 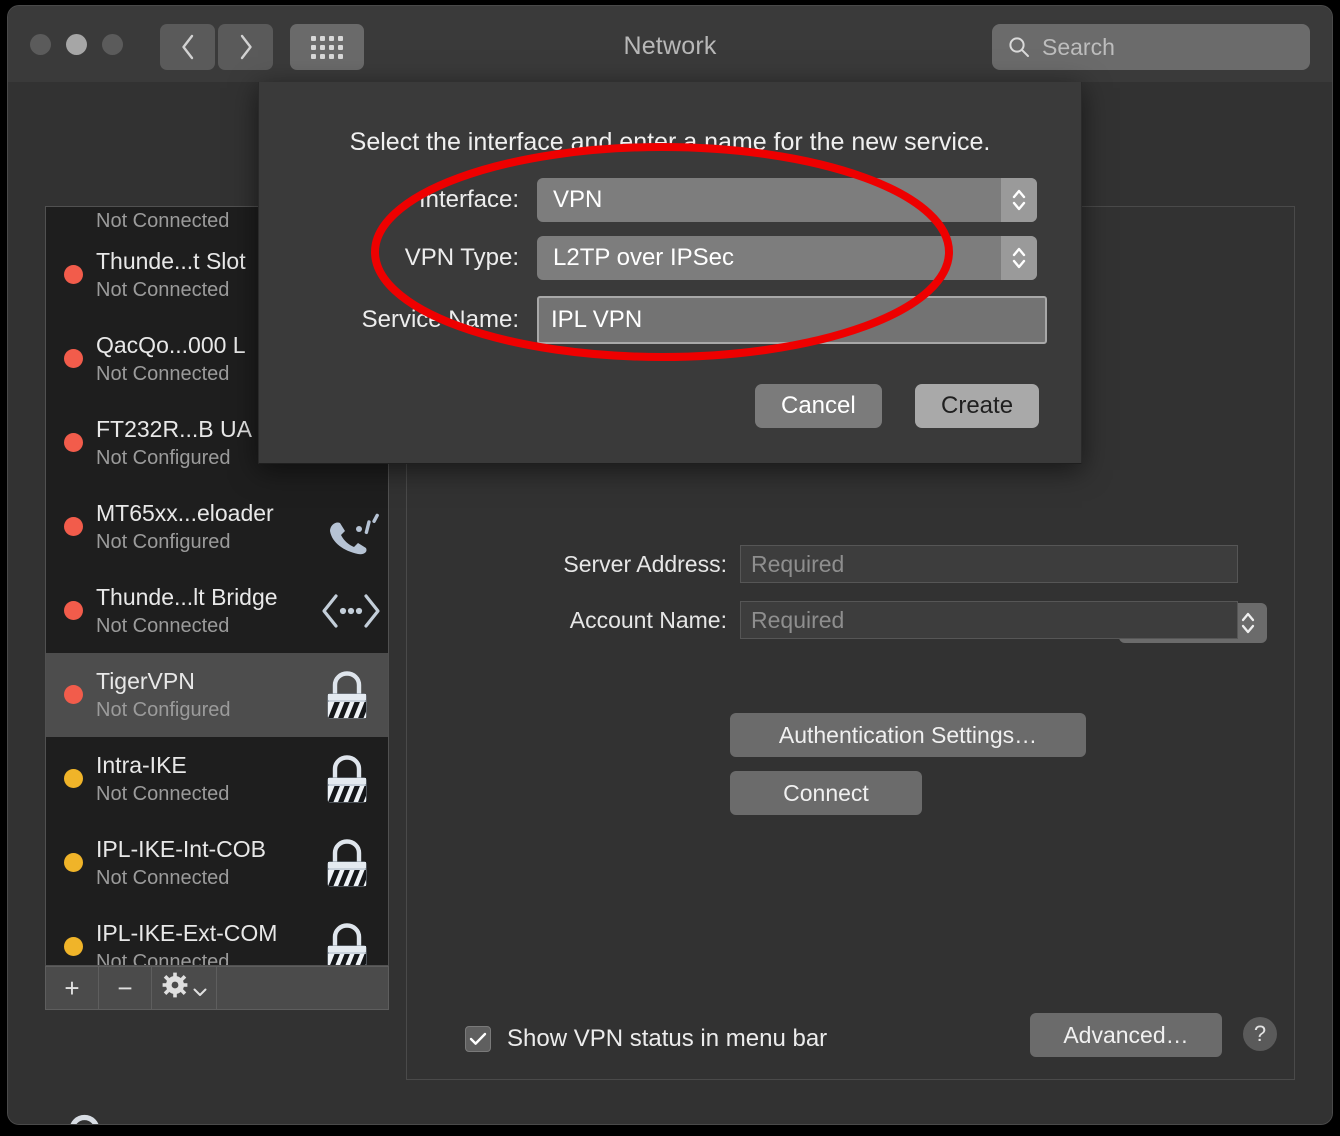 What do you see at coordinates (667, 1038) in the screenshot?
I see `show-vpn-status-label: Show VPN status in menu bar` at bounding box center [667, 1038].